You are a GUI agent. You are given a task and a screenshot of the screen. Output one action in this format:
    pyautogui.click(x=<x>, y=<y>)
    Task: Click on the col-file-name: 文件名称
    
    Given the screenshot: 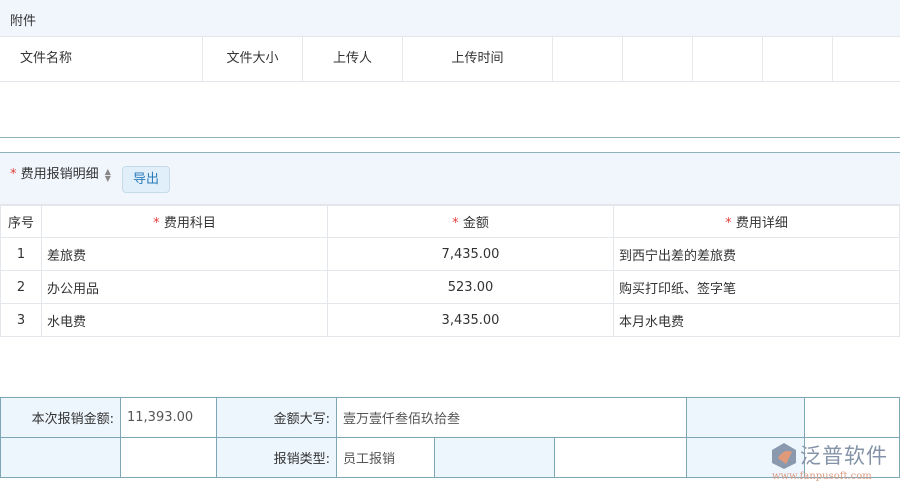 What is the action you would take?
    pyautogui.click(x=101, y=59)
    